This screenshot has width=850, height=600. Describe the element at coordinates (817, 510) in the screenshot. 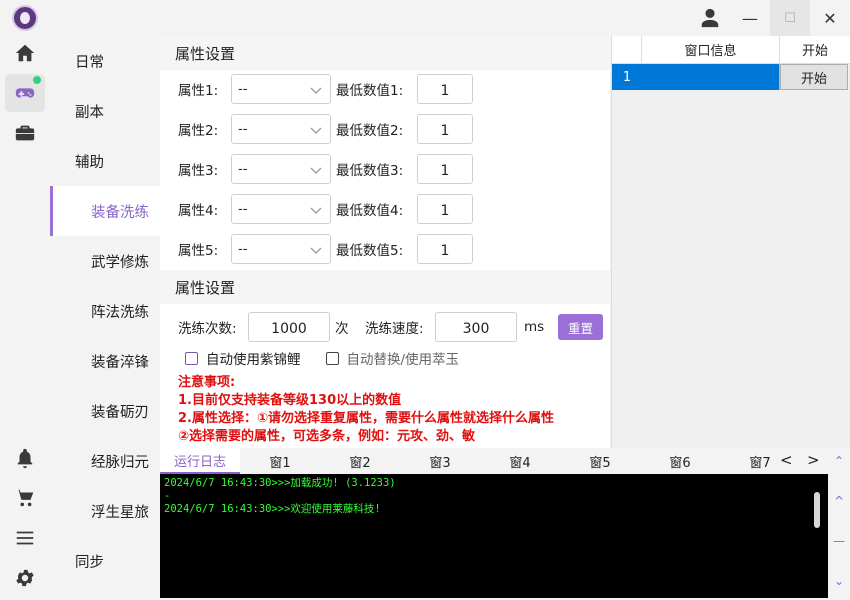

I see `scrollbar-thumb` at that location.